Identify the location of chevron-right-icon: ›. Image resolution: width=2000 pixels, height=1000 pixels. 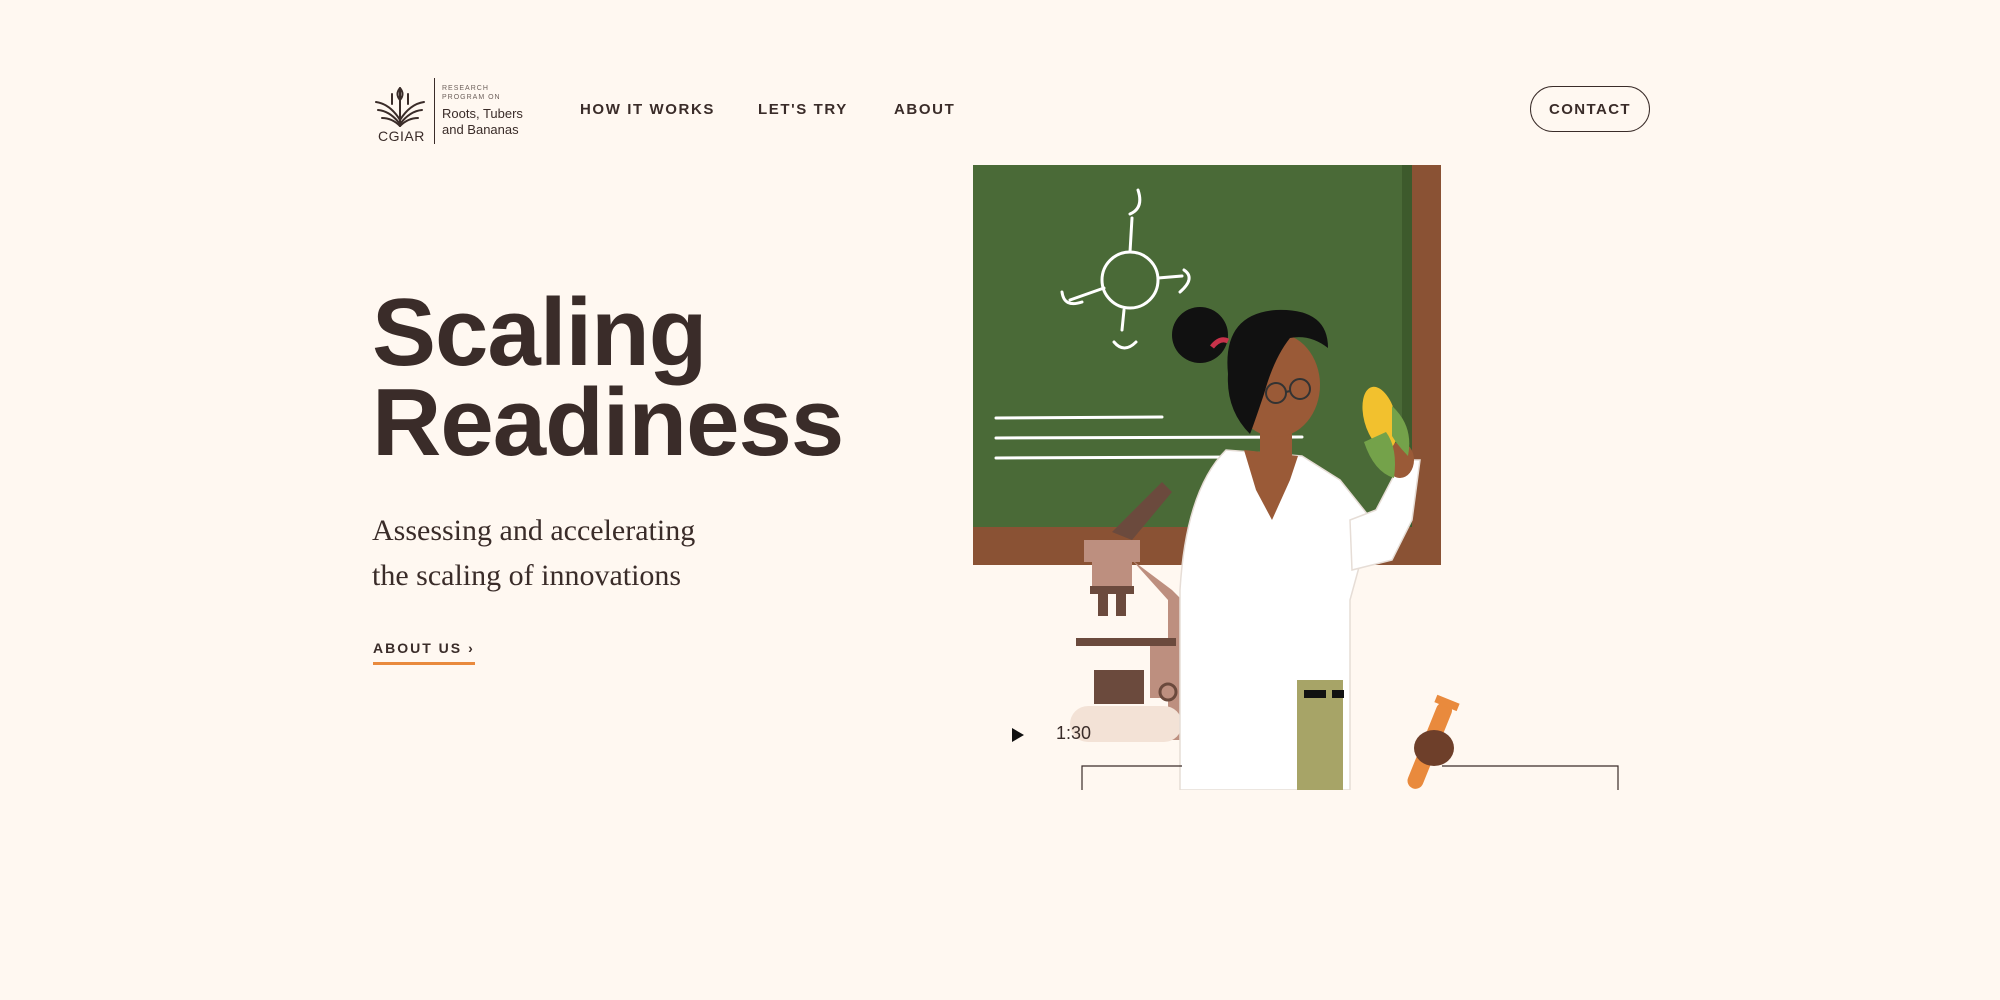
(471, 648).